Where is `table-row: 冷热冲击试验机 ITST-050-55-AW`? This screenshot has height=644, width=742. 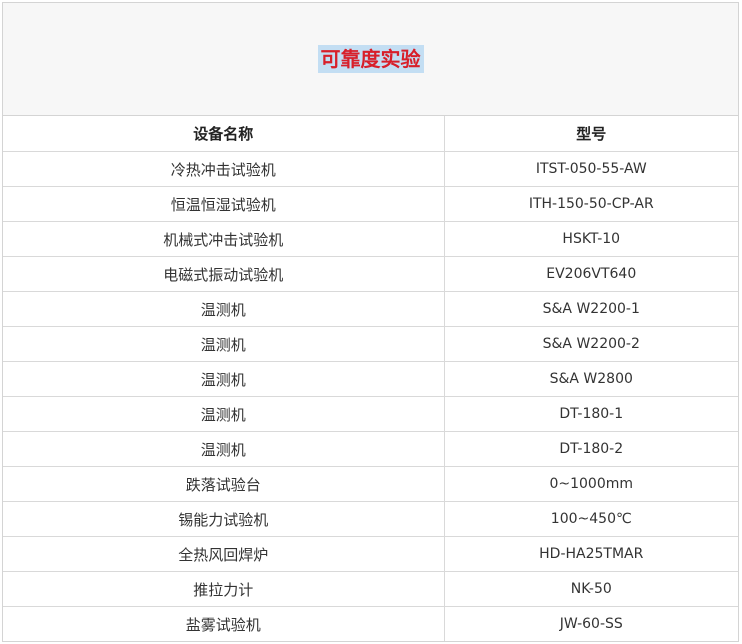
table-row: 冷热冲击试验机 ITST-050-55-AW is located at coordinates (370, 169).